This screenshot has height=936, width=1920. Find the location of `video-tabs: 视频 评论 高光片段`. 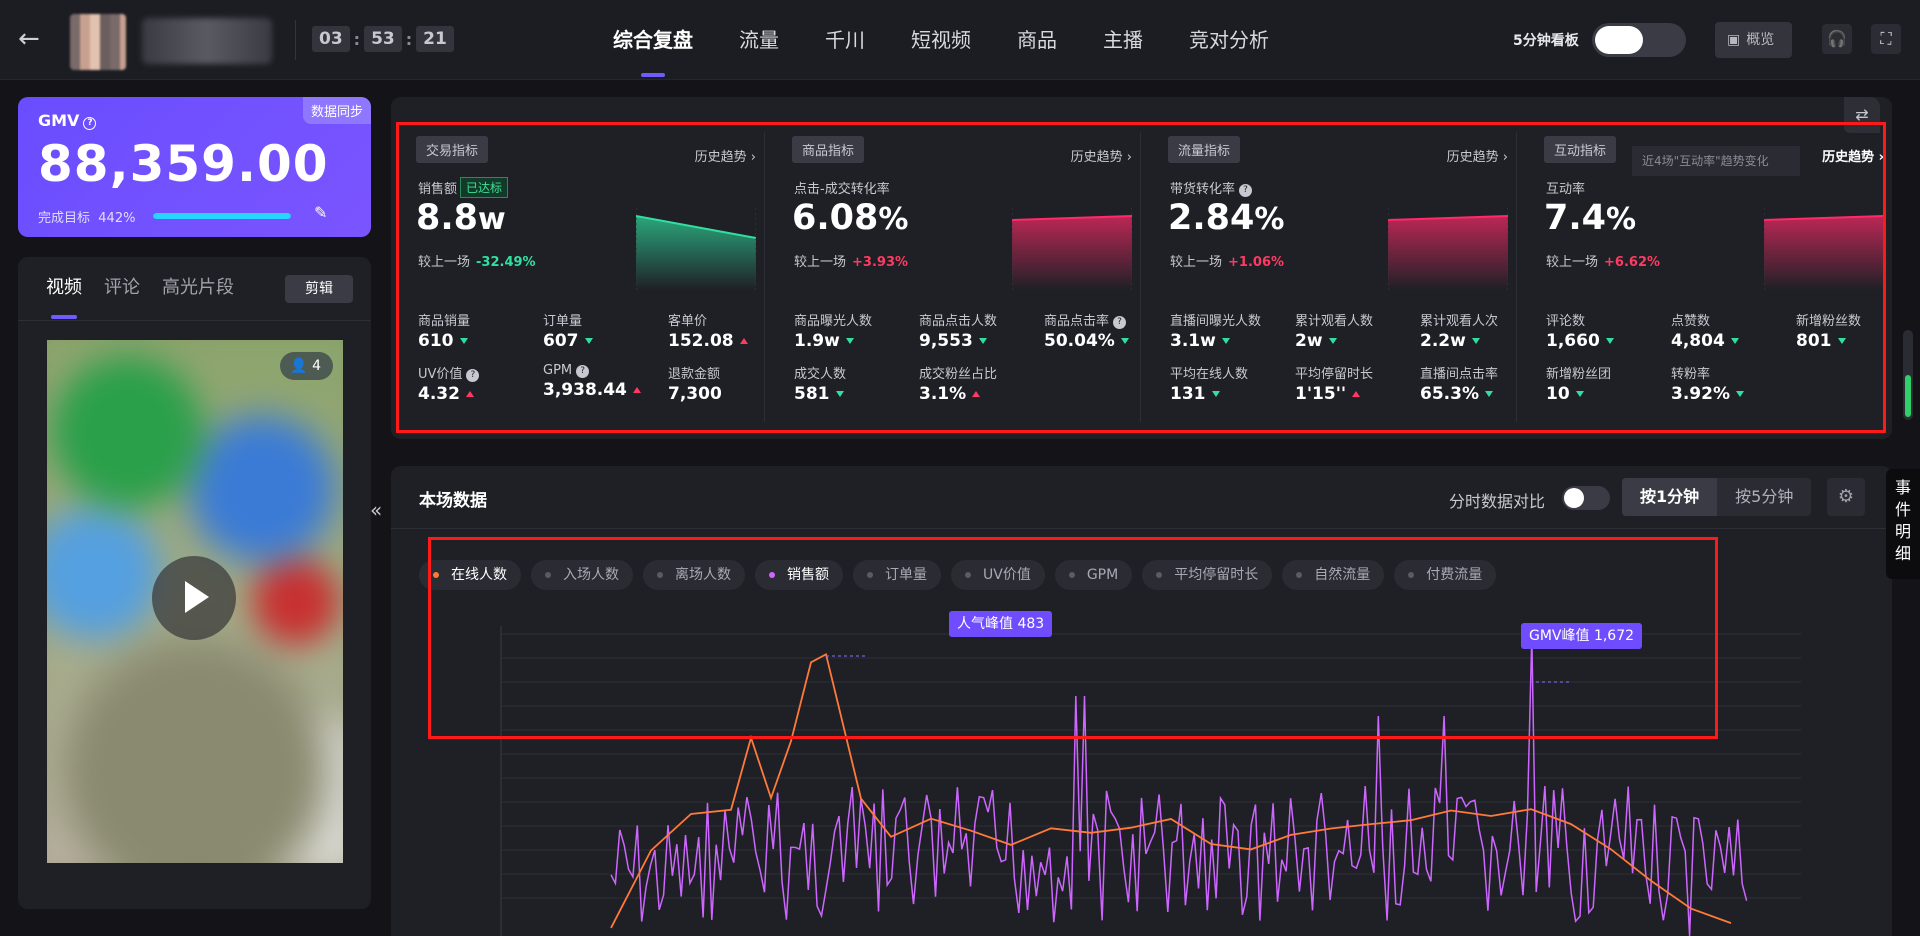

video-tabs: 视频 评论 高光片段 is located at coordinates (140, 286).